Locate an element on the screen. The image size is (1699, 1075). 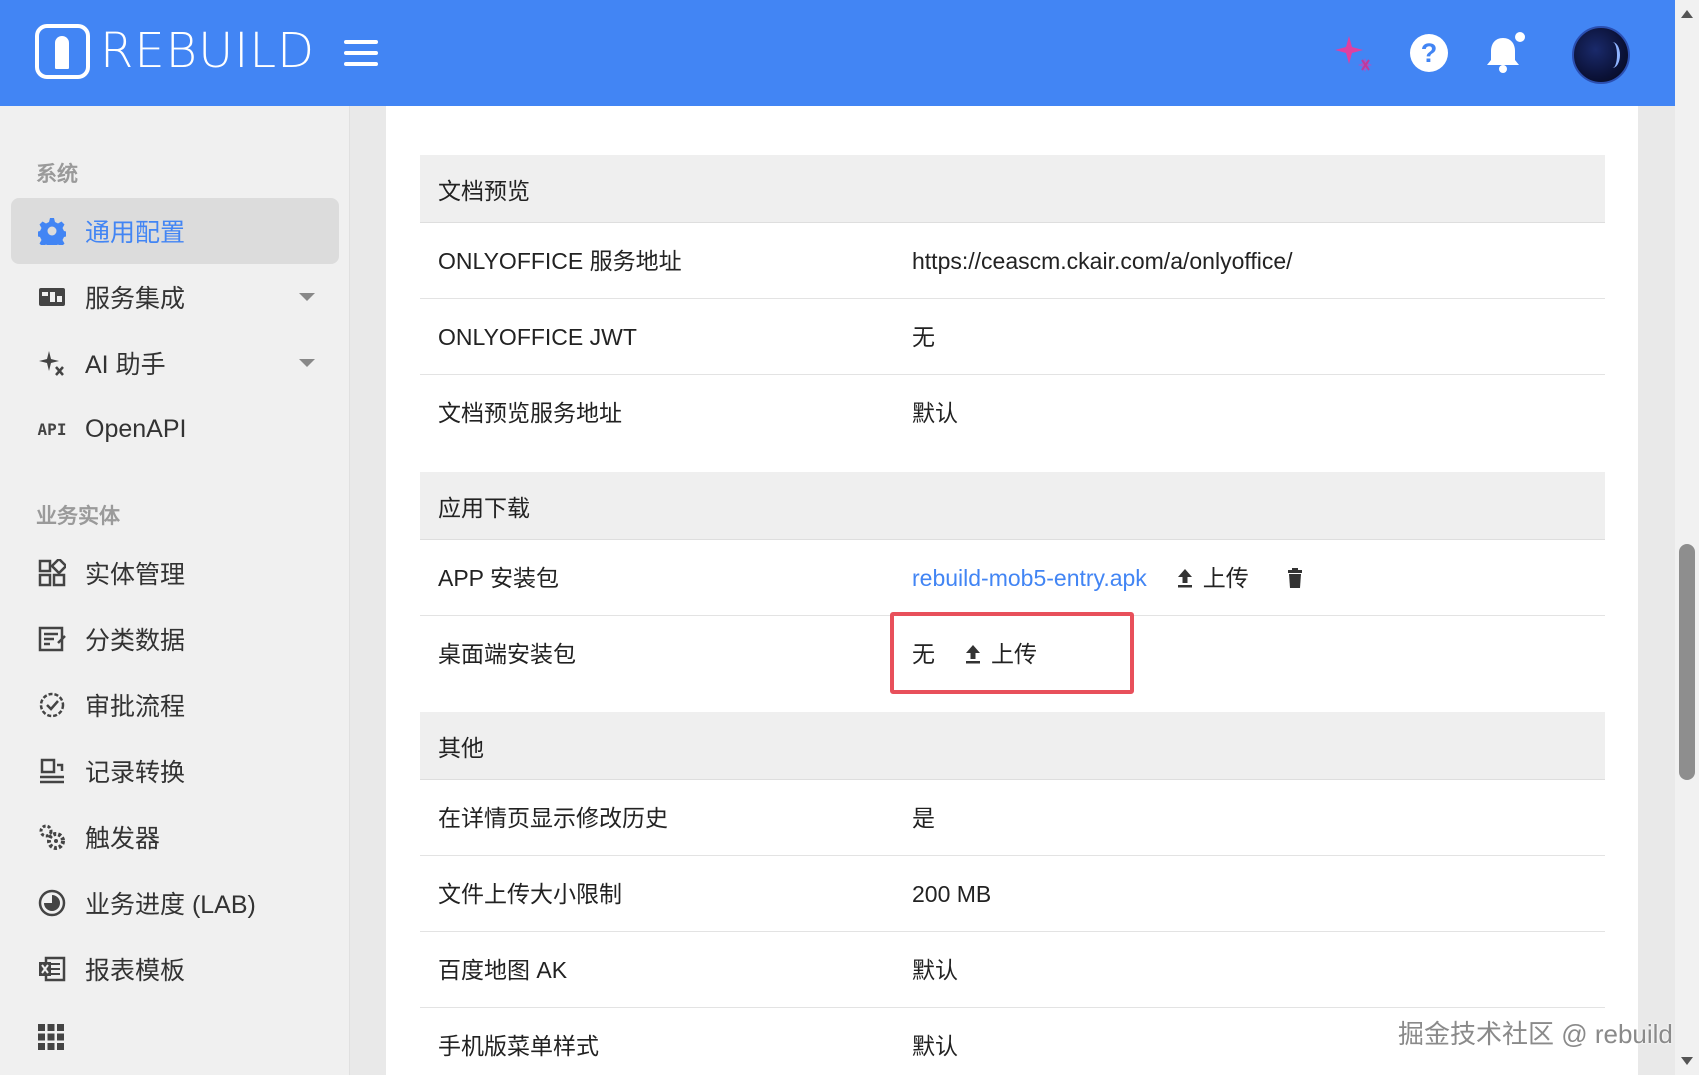
apps-grid-icon is located at coordinates (51, 1037).